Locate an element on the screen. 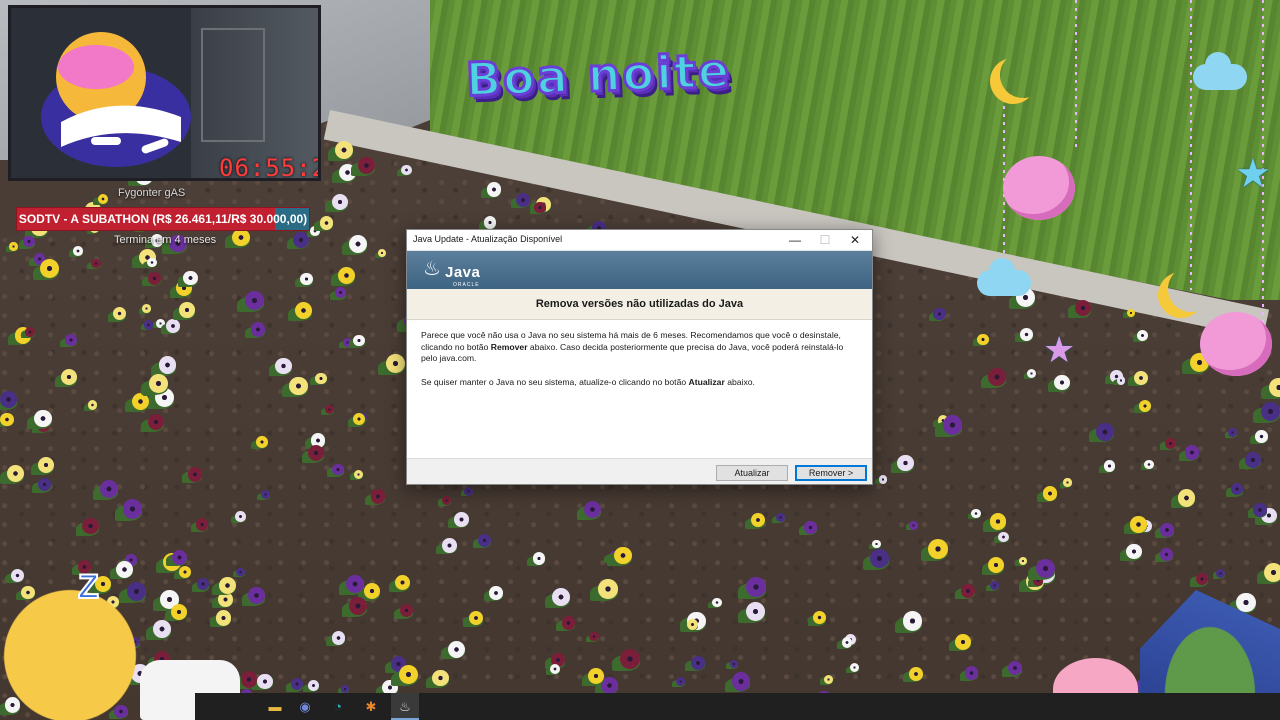 This screenshot has height=720, width=1280. discord-icon: ◉ is located at coordinates (305, 706).